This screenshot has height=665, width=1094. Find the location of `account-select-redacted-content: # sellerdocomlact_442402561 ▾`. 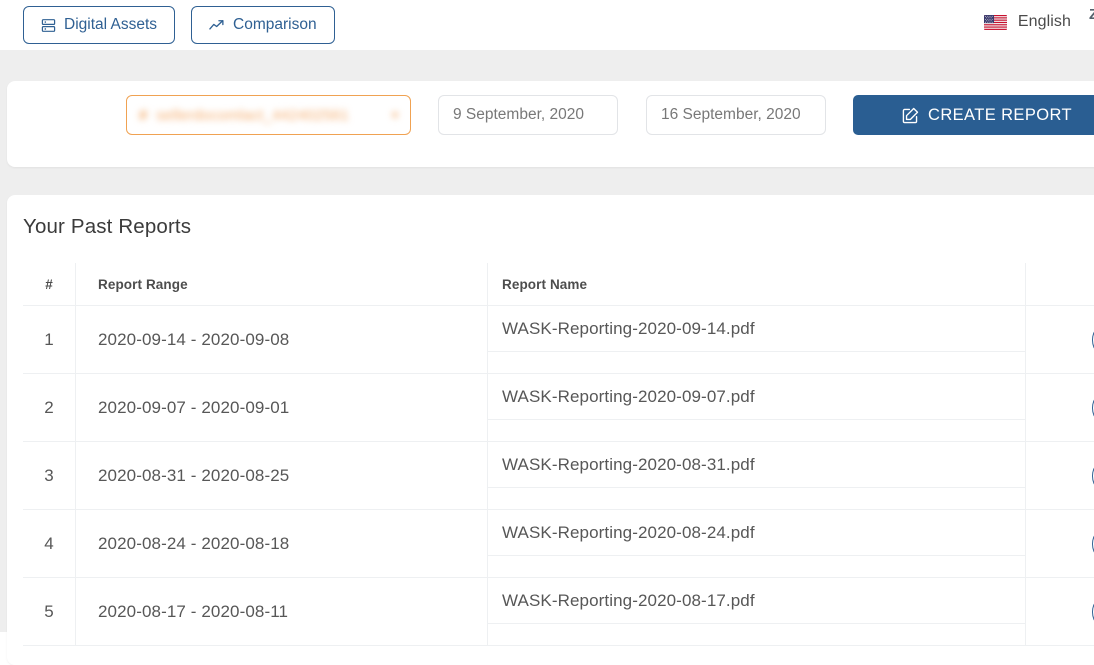

account-select-redacted-content: # sellerdocomlact_442402561 ▾ is located at coordinates (268, 115).